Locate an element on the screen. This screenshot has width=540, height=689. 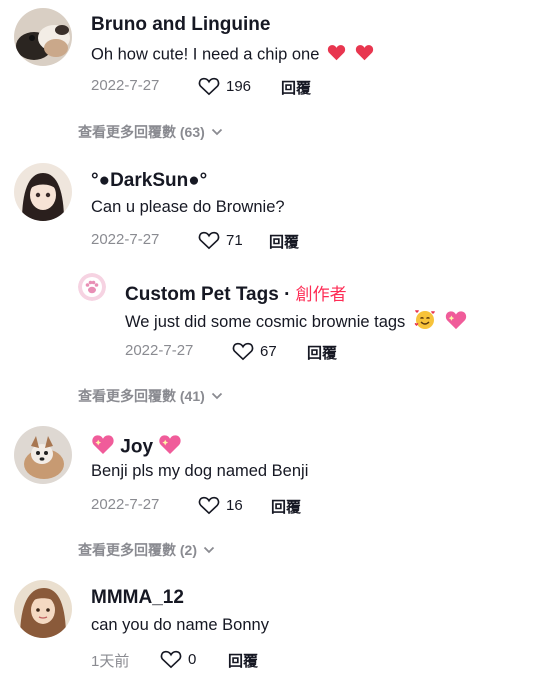
view-more-replies-label: 查看更多回覆數 (41) is located at coordinates (141, 396).